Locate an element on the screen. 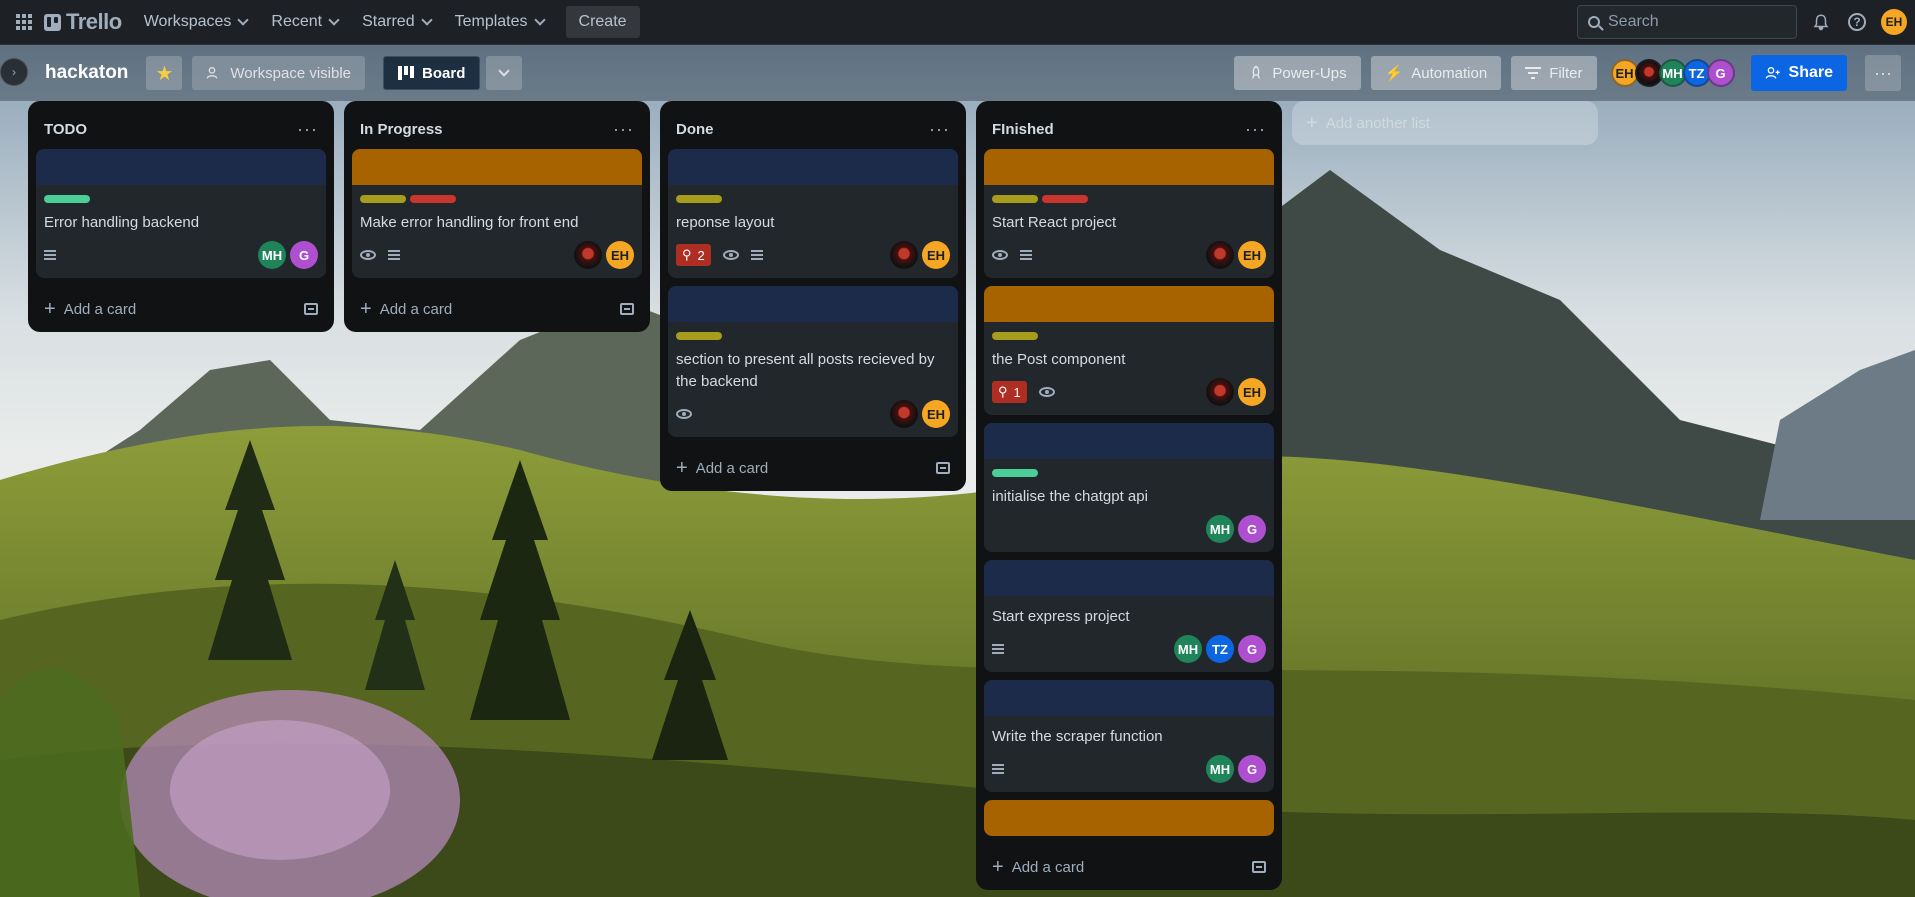 The width and height of the screenshot is (1915, 897). card: Error handling backend MH G is located at coordinates (181, 213).